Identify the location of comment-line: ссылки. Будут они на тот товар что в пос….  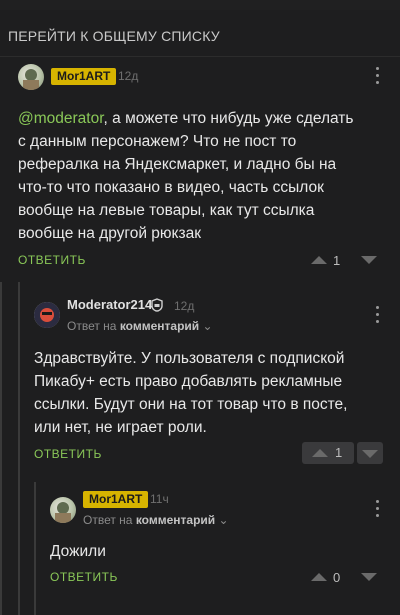
(191, 404).